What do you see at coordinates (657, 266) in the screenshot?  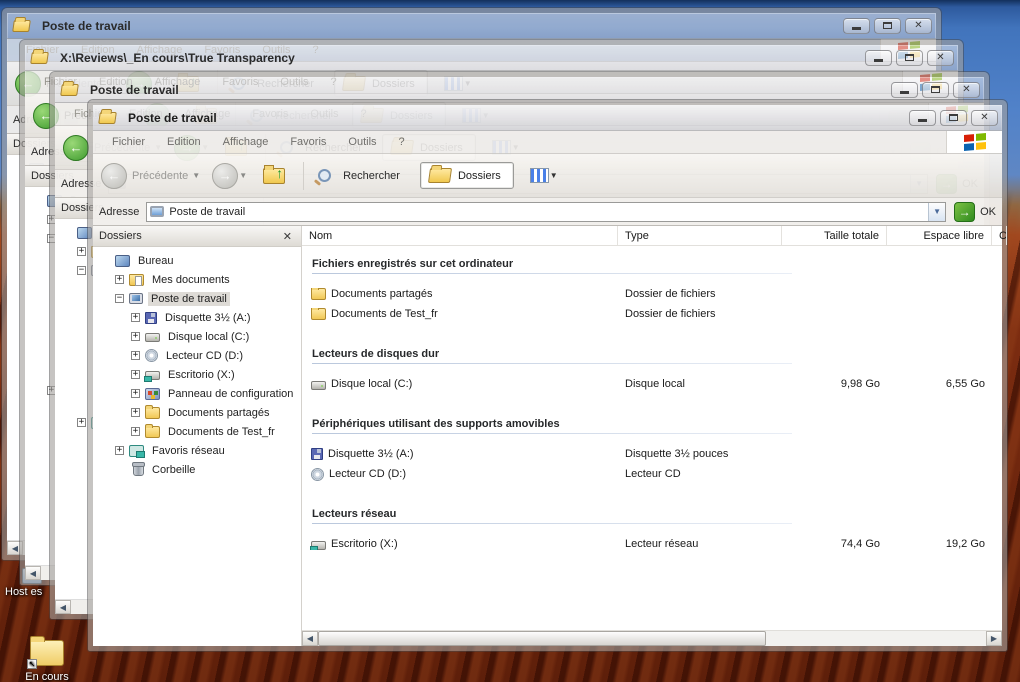 I see `group-header: Fichiers enregistrés sur cet ordinateur` at bounding box center [657, 266].